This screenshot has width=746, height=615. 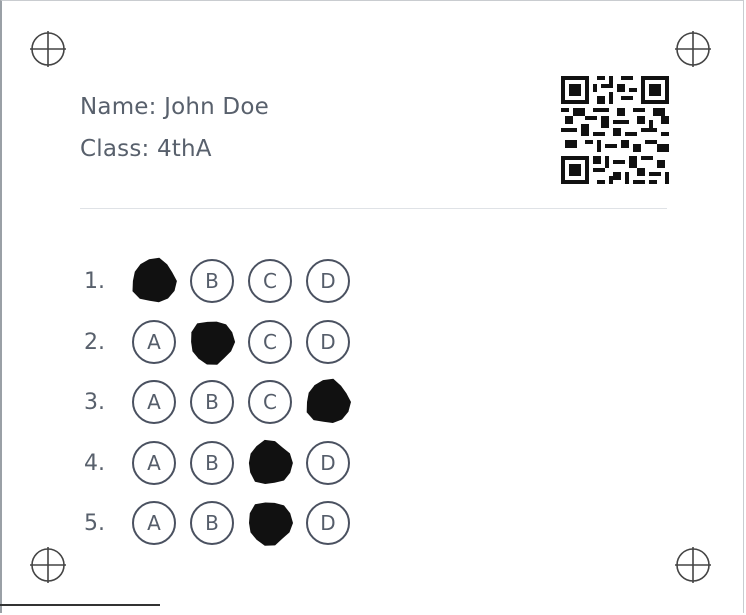 I want to click on question-number: 4., so click(x=94, y=463).